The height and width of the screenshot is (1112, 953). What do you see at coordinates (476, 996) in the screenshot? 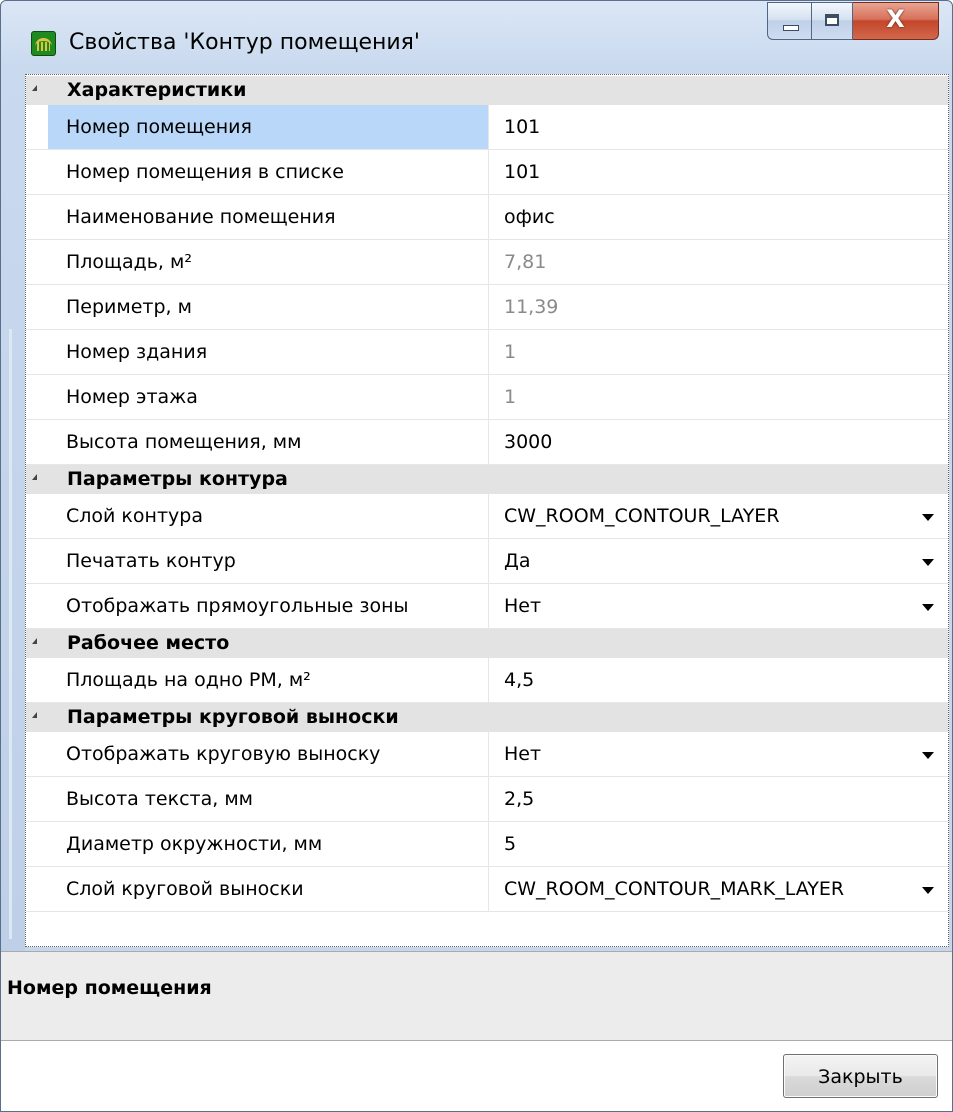
I see `description-panel: Номер помещения` at bounding box center [476, 996].